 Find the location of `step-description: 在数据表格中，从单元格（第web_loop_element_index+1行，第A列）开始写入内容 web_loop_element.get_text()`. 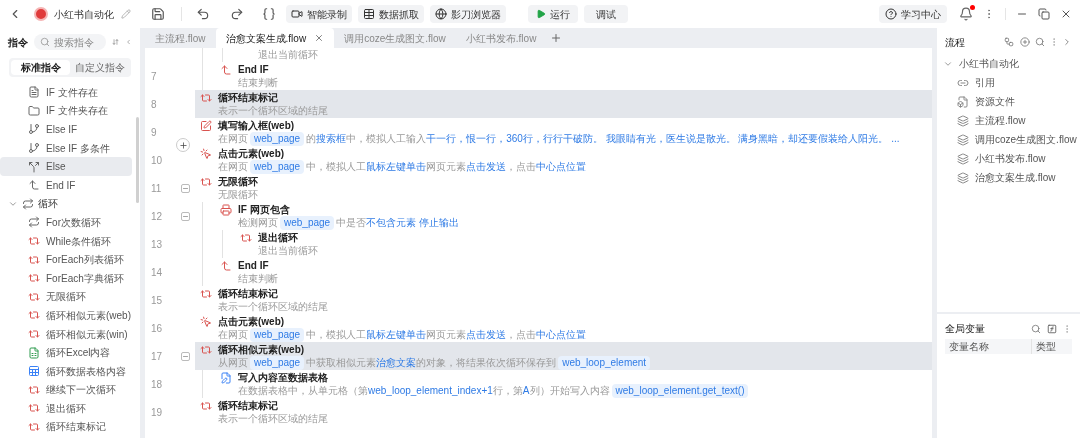

step-description: 在数据表格中，从单元格（第web_loop_element_index+1行，第A列）开始写入内容 web_loop_element.get_text() is located at coordinates (494, 391).